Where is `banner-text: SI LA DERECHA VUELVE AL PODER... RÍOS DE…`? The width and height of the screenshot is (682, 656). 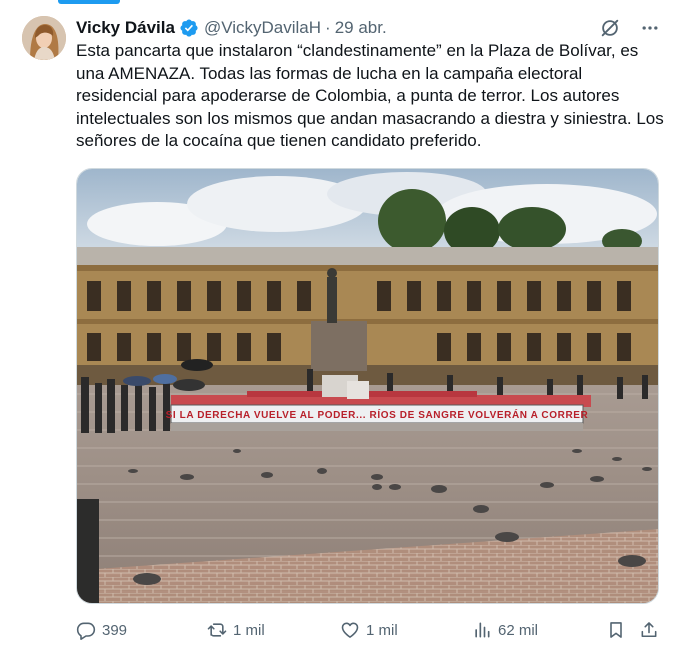 banner-text: SI LA DERECHA VUELVE AL PODER... RÍOS DE… is located at coordinates (377, 414).